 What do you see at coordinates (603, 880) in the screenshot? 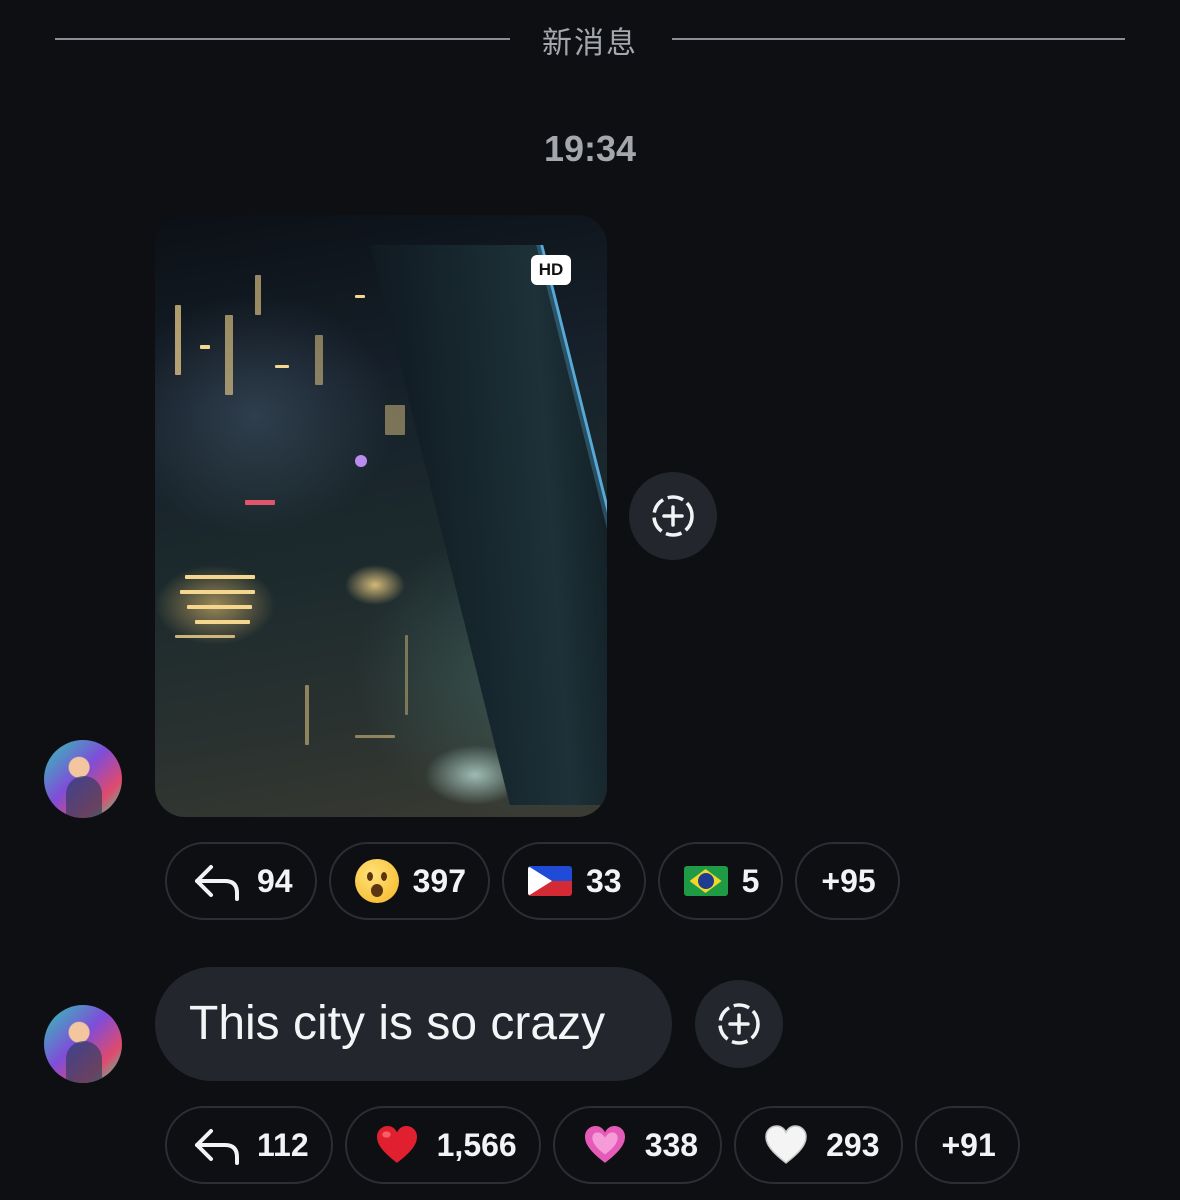
I see `reaction-count: 33` at bounding box center [603, 880].